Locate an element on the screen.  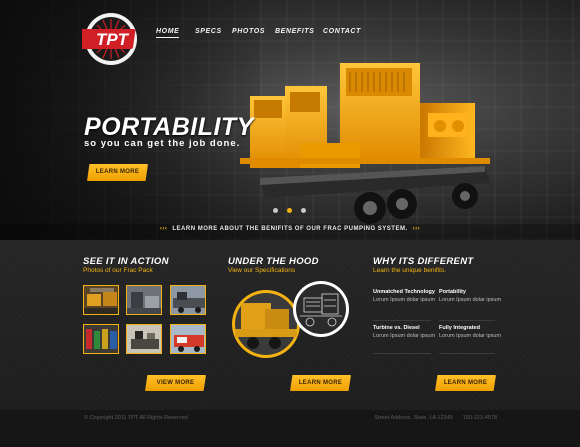
different-title: WHY ITS DIFFERENT is located at coordinates (423, 261).